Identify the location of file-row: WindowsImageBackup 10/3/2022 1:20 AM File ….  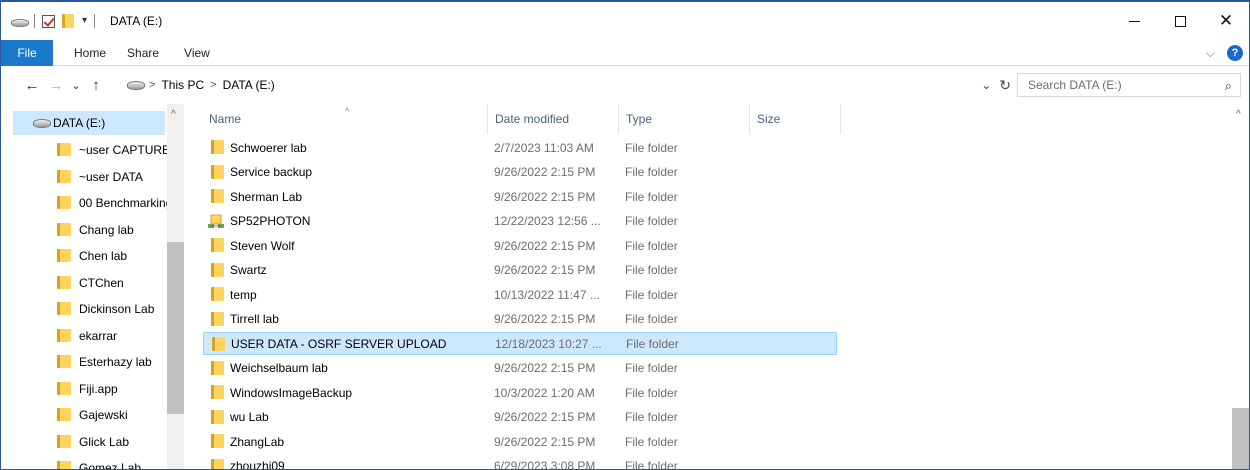
(520, 392).